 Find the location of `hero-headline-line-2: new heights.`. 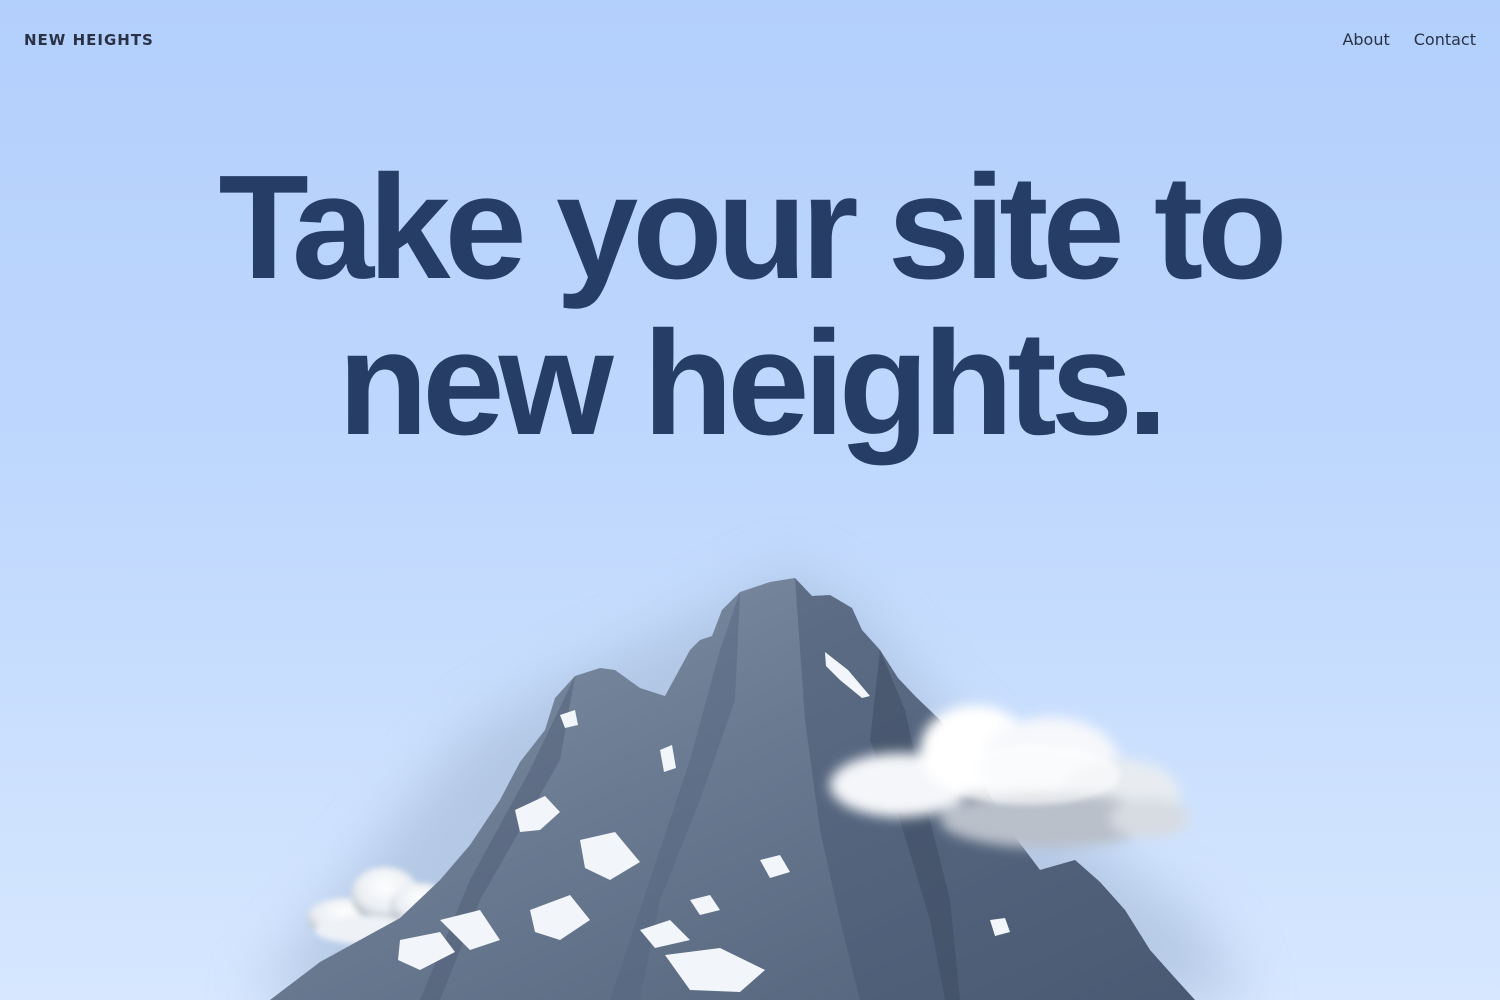

hero-headline-line-2: new heights. is located at coordinates (752, 383).